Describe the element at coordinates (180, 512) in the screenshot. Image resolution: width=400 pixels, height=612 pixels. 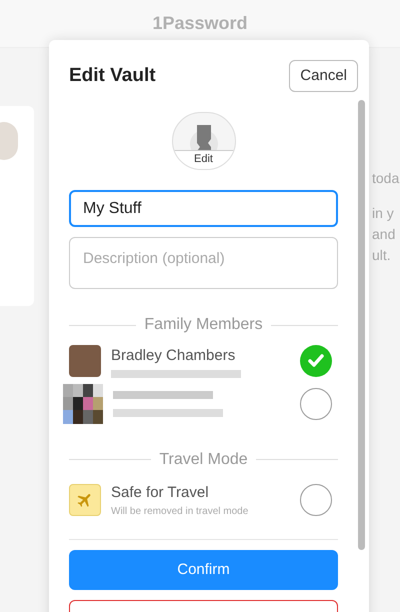
I see `travel-subtitle: Will be removed in travel mode` at that location.